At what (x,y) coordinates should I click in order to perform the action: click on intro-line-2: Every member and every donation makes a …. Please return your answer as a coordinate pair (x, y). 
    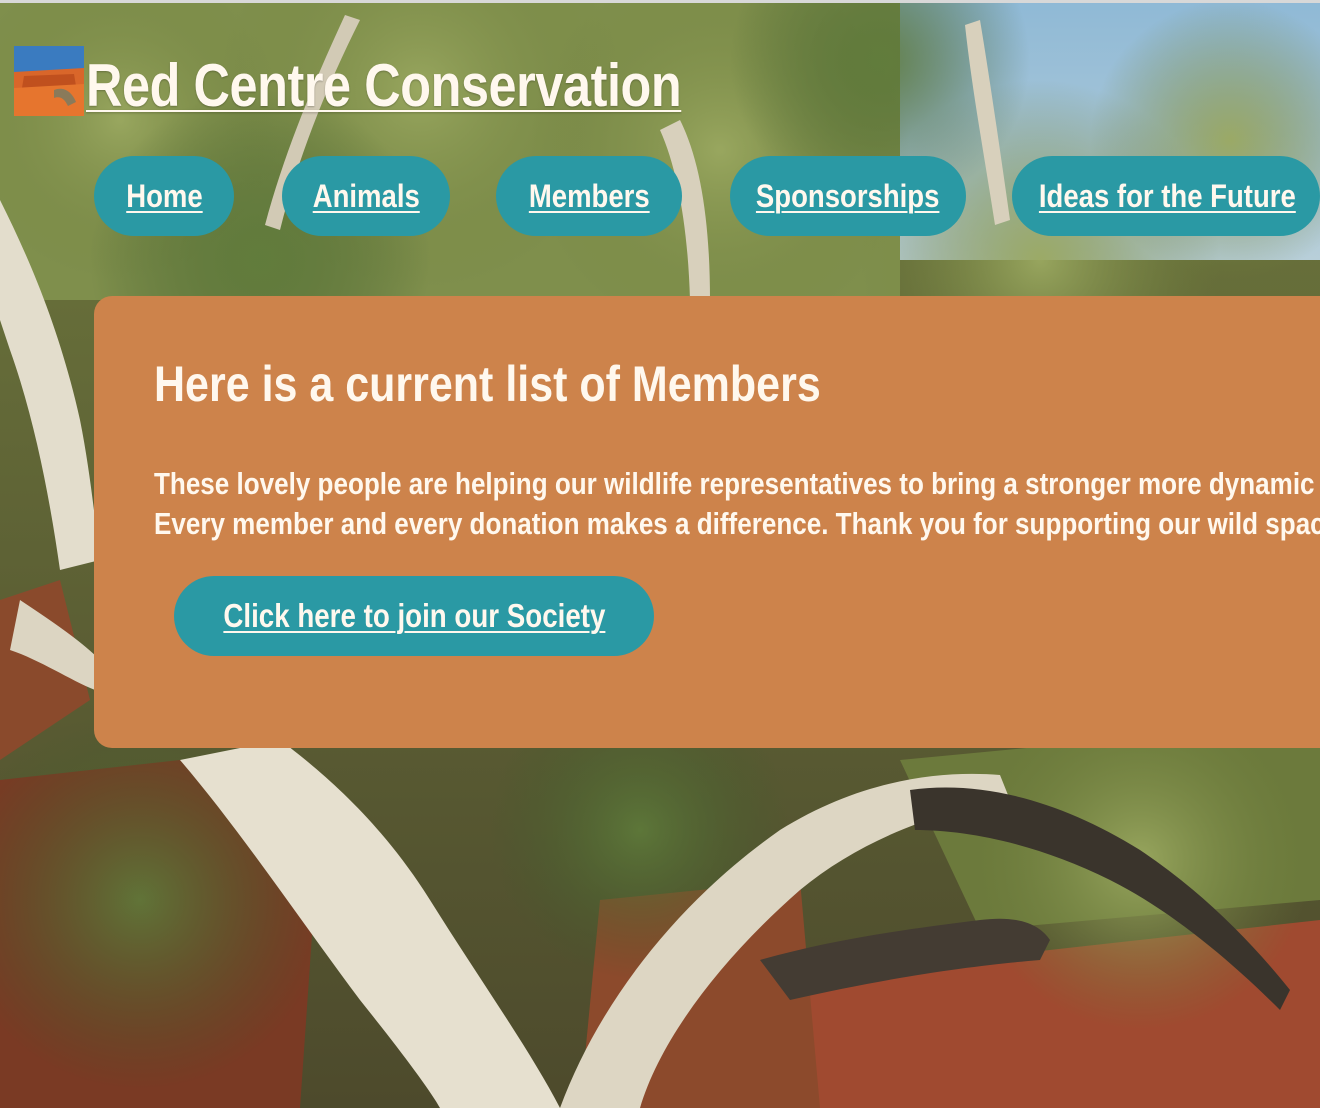
    Looking at the image, I should click on (737, 523).